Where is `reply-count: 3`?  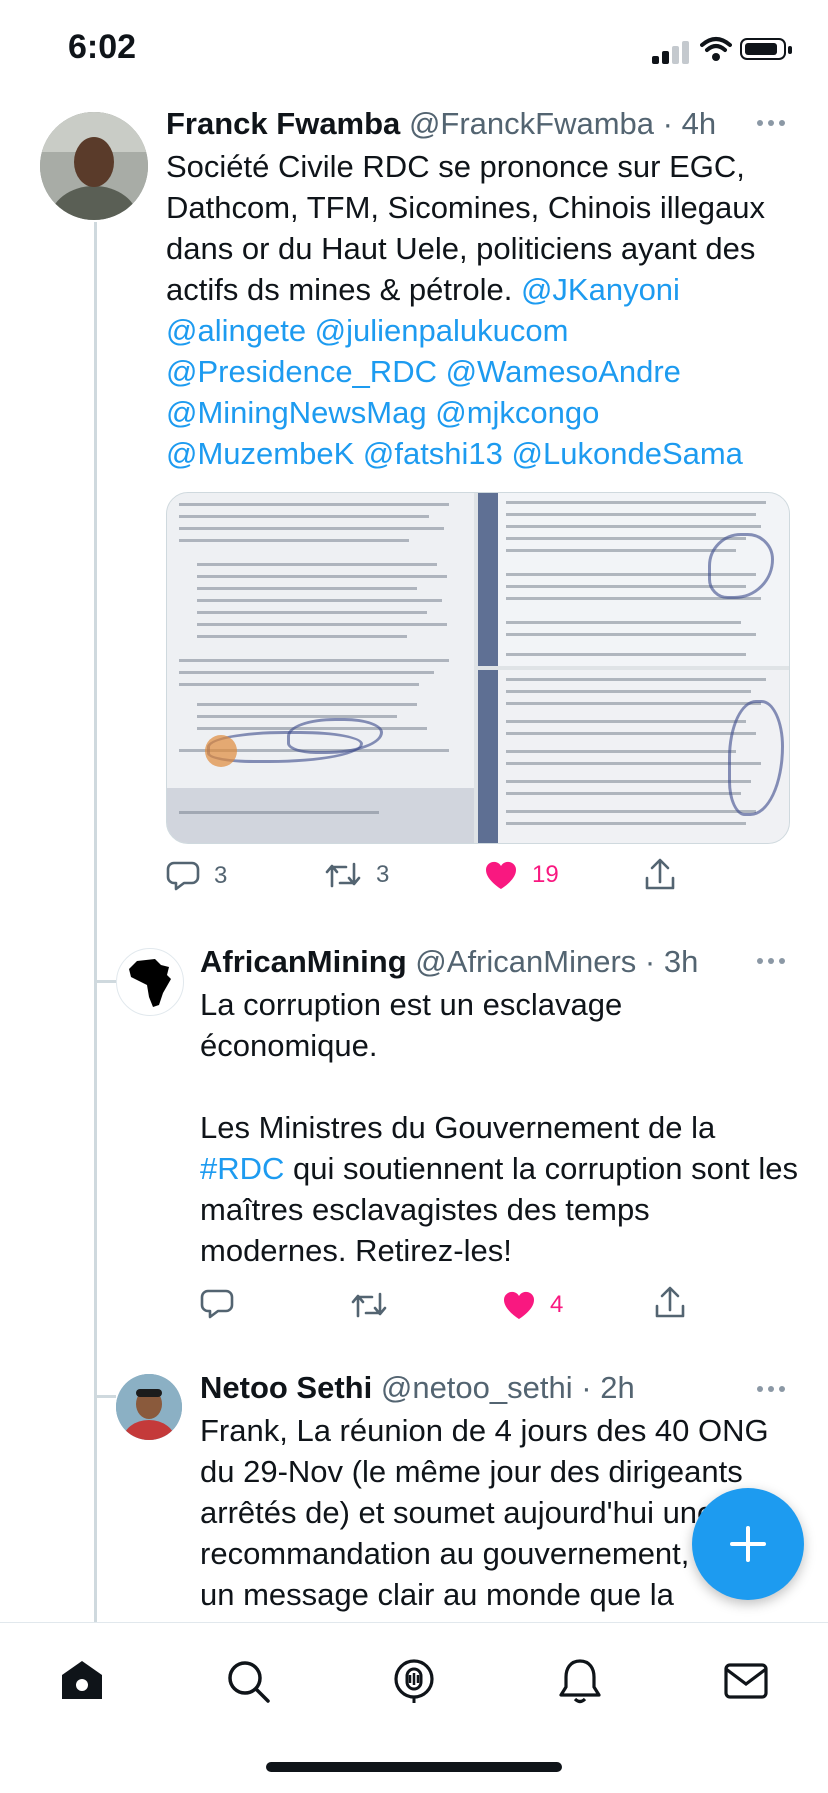 reply-count: 3 is located at coordinates (221, 875).